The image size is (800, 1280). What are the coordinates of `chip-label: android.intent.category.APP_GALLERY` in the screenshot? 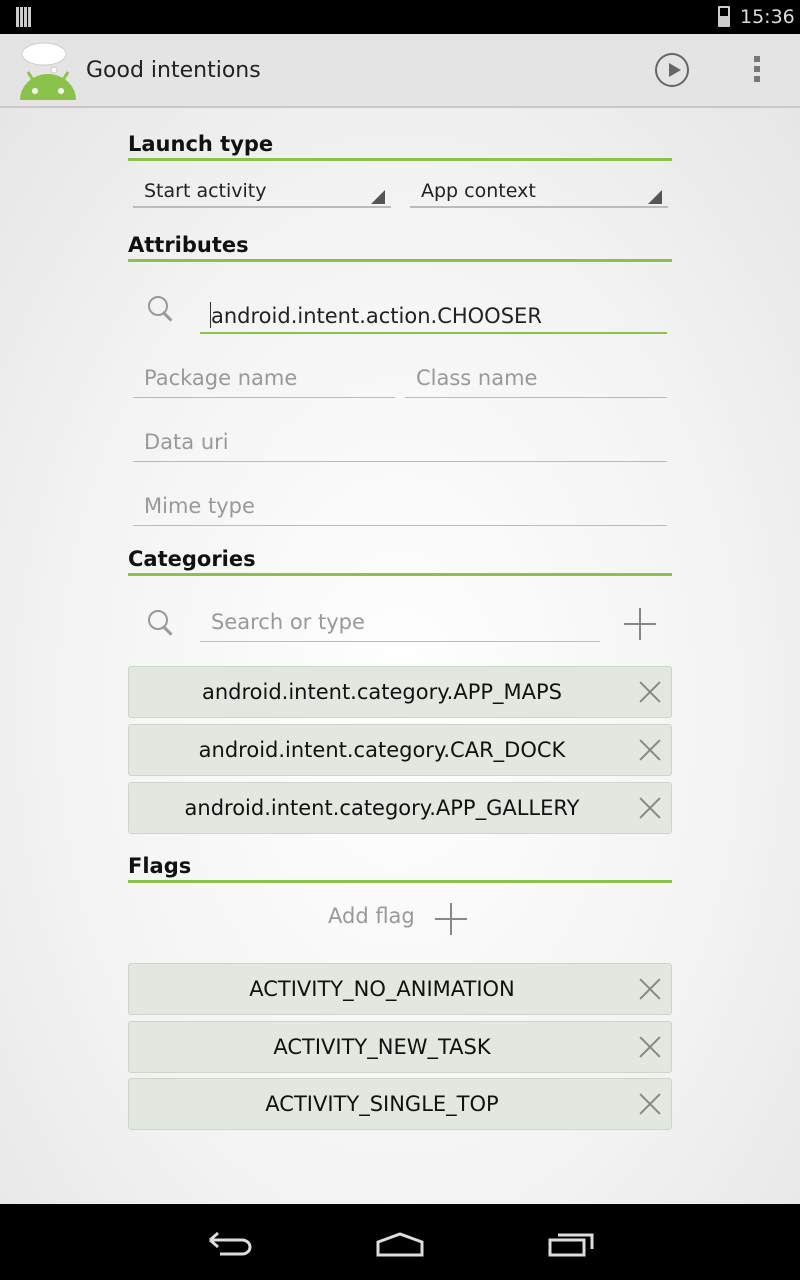 It's located at (382, 808).